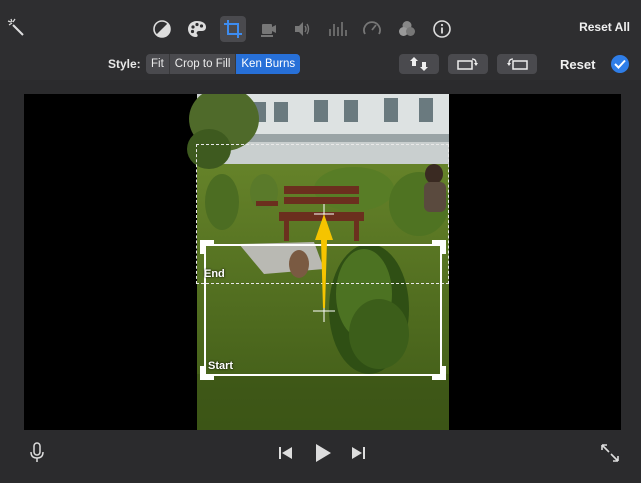 Image resolution: width=641 pixels, height=483 pixels. What do you see at coordinates (208, 248) in the screenshot?
I see `start-frame-top-left-handle` at bounding box center [208, 248].